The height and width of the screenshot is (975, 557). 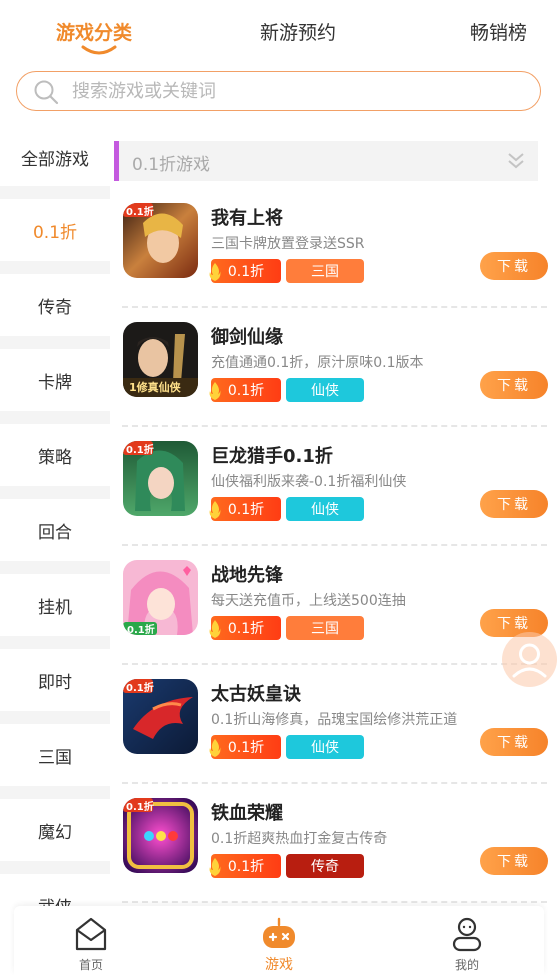 I want to click on top-tab-bar: 游戏分类 新游预约 畅销榜, so click(x=278, y=31).